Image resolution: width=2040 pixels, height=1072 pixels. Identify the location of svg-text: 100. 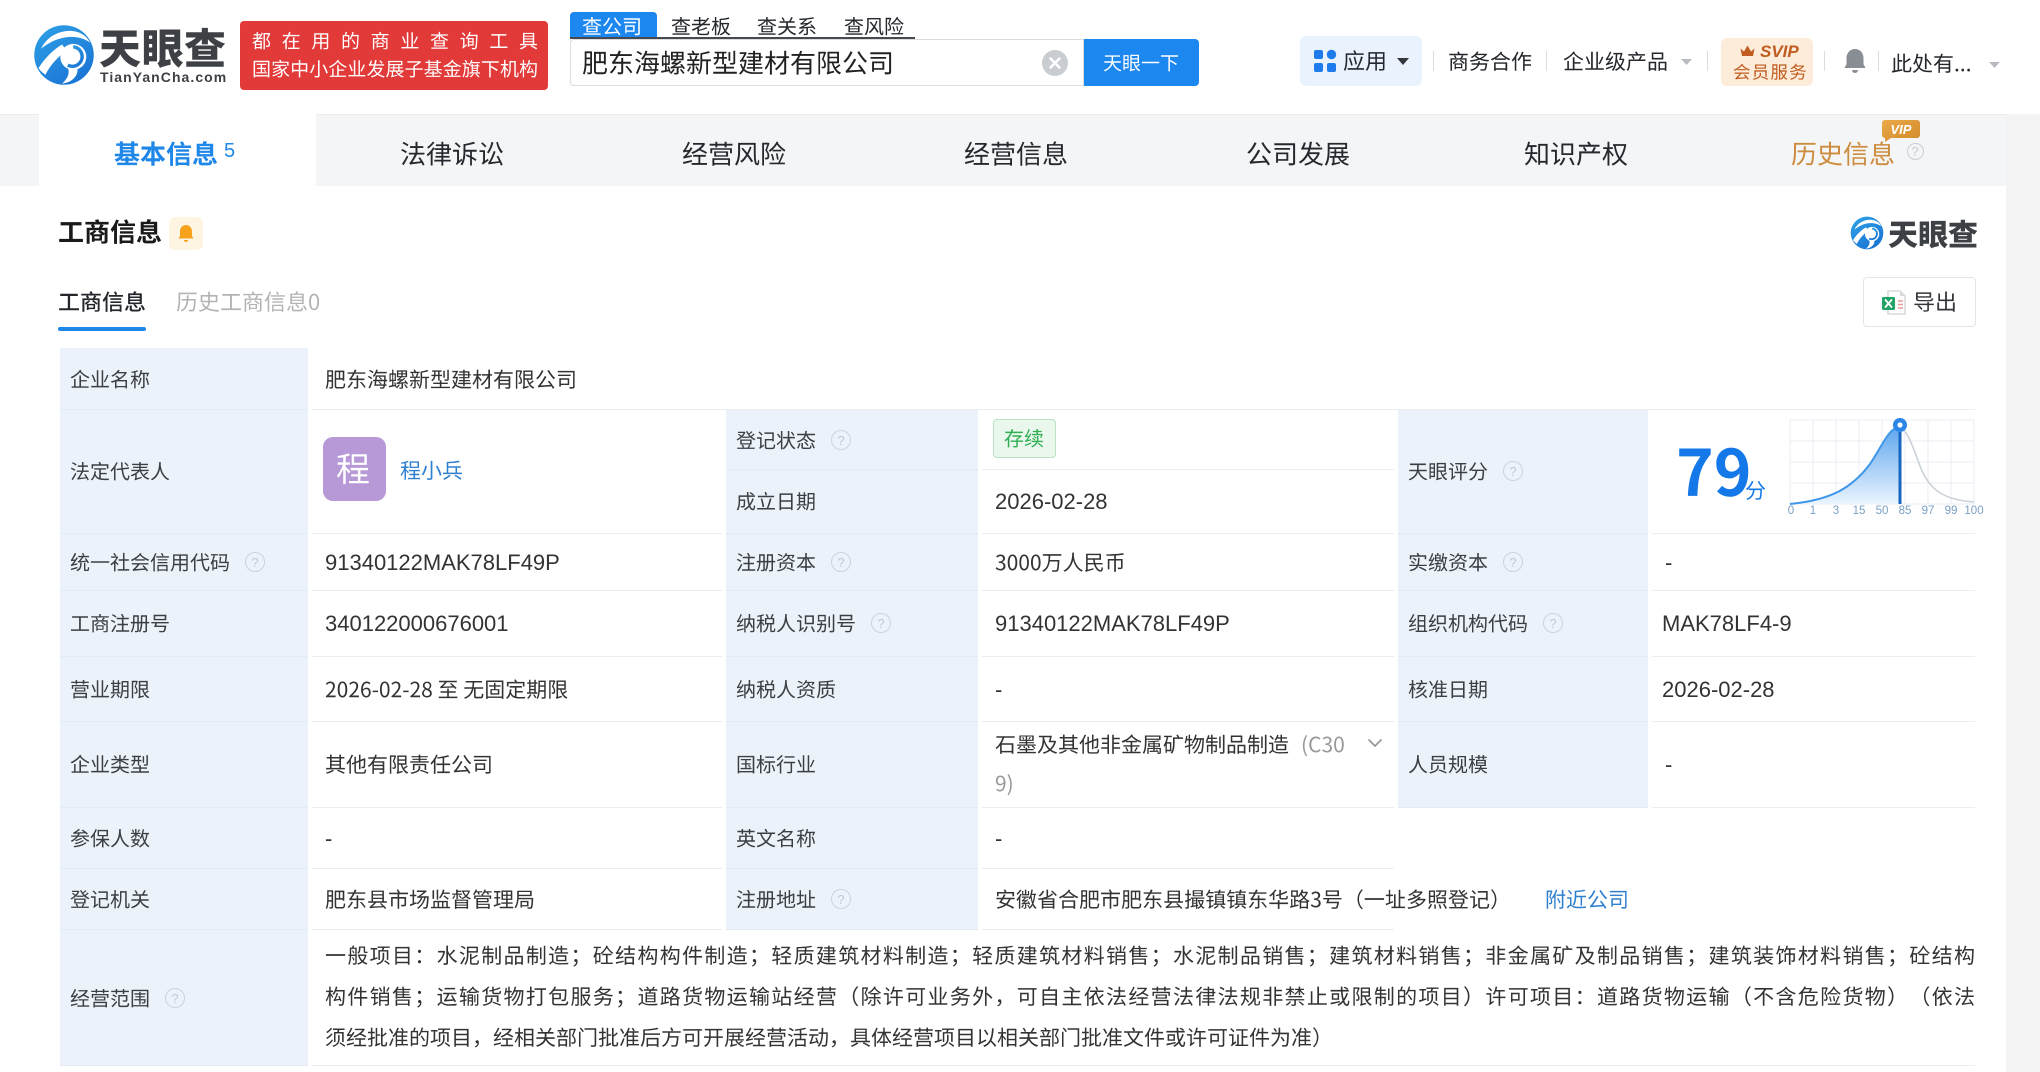
(1973, 511).